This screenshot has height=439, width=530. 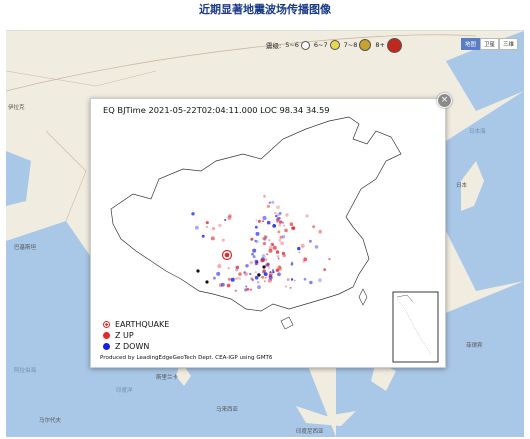 What do you see at coordinates (136, 346) in the screenshot?
I see `legend-z-down: Z DOWN` at bounding box center [136, 346].